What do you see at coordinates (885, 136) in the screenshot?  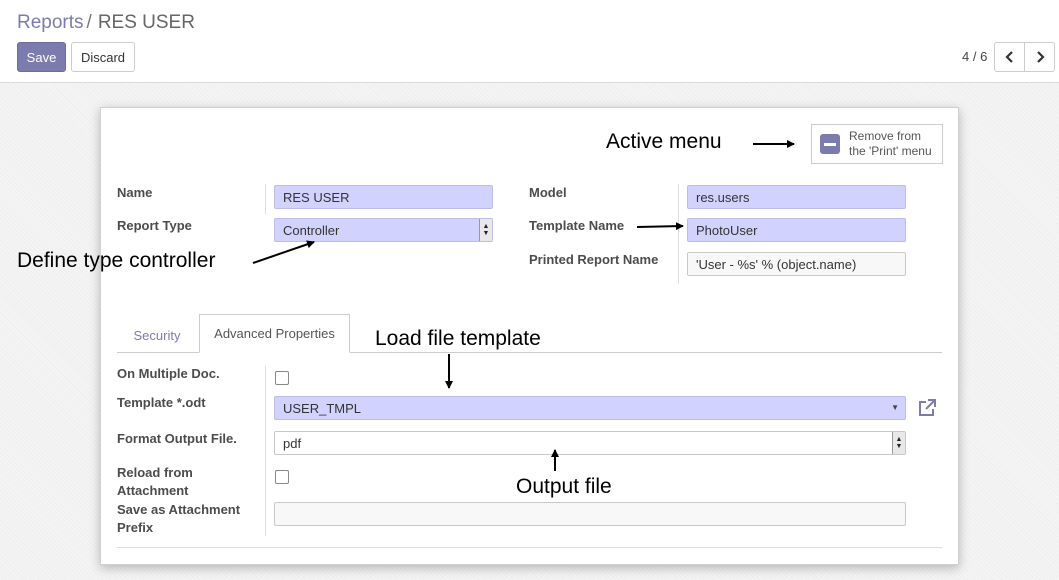 I see `smart-button-line1: Remove from` at bounding box center [885, 136].